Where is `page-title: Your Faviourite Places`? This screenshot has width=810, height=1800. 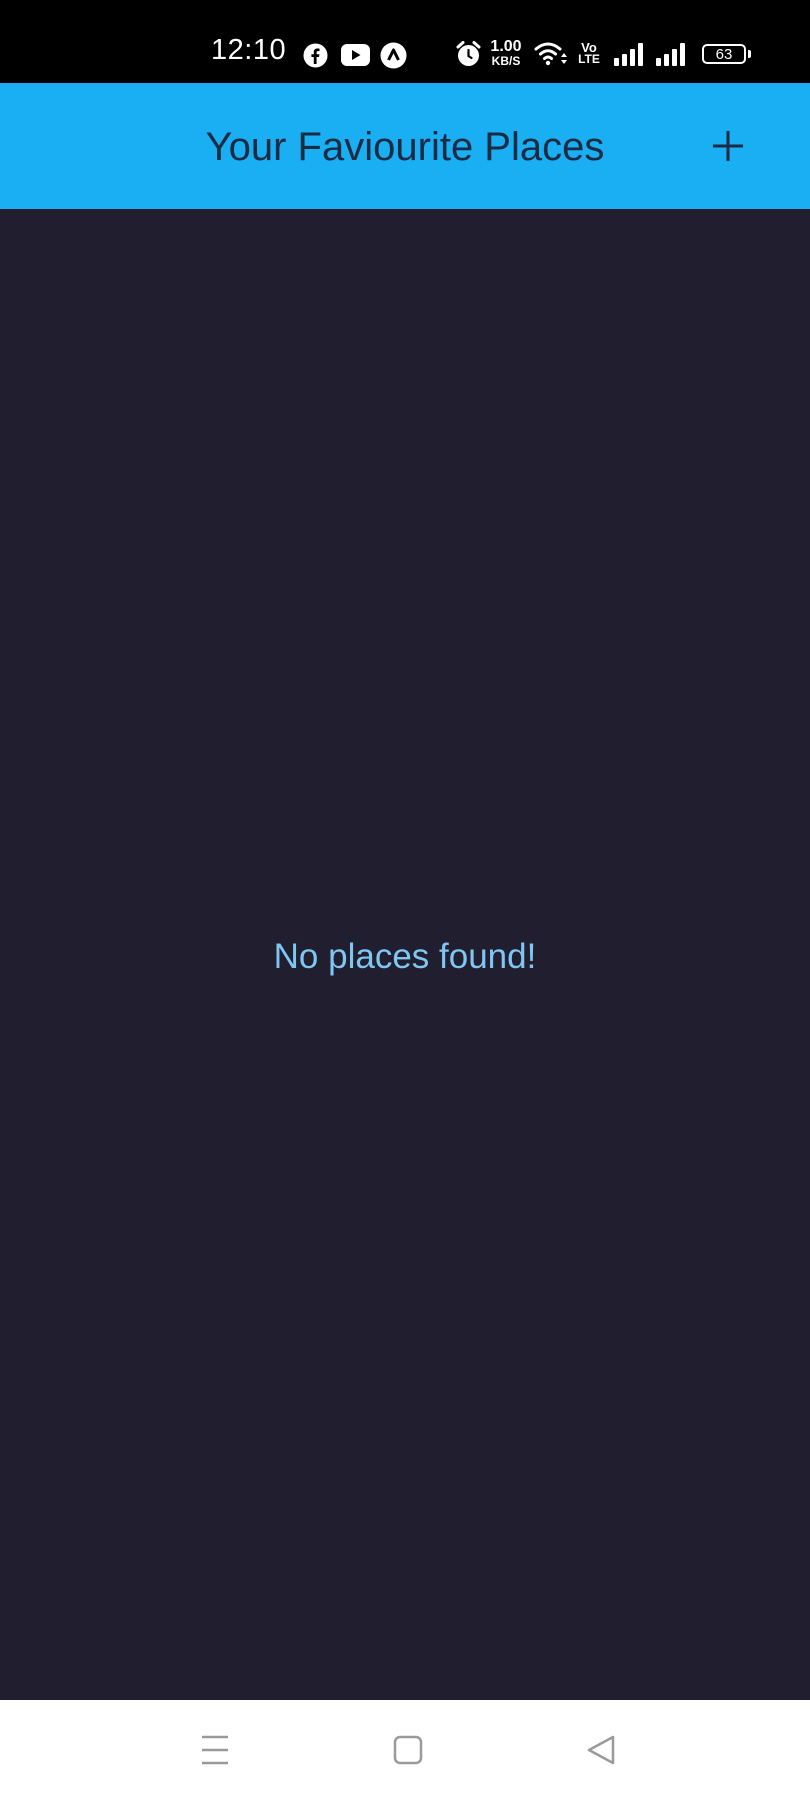 page-title: Your Faviourite Places is located at coordinates (405, 147).